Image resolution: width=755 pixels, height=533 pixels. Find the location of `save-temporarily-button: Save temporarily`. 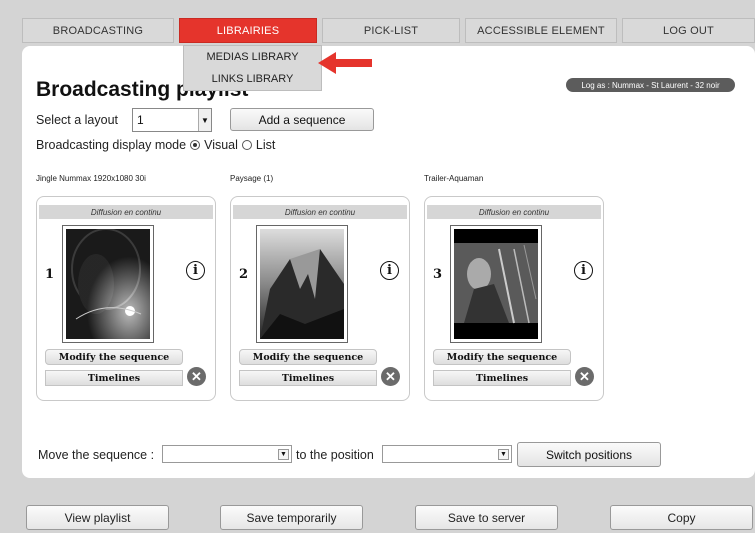

save-temporarily-button: Save temporarily is located at coordinates (291, 517).